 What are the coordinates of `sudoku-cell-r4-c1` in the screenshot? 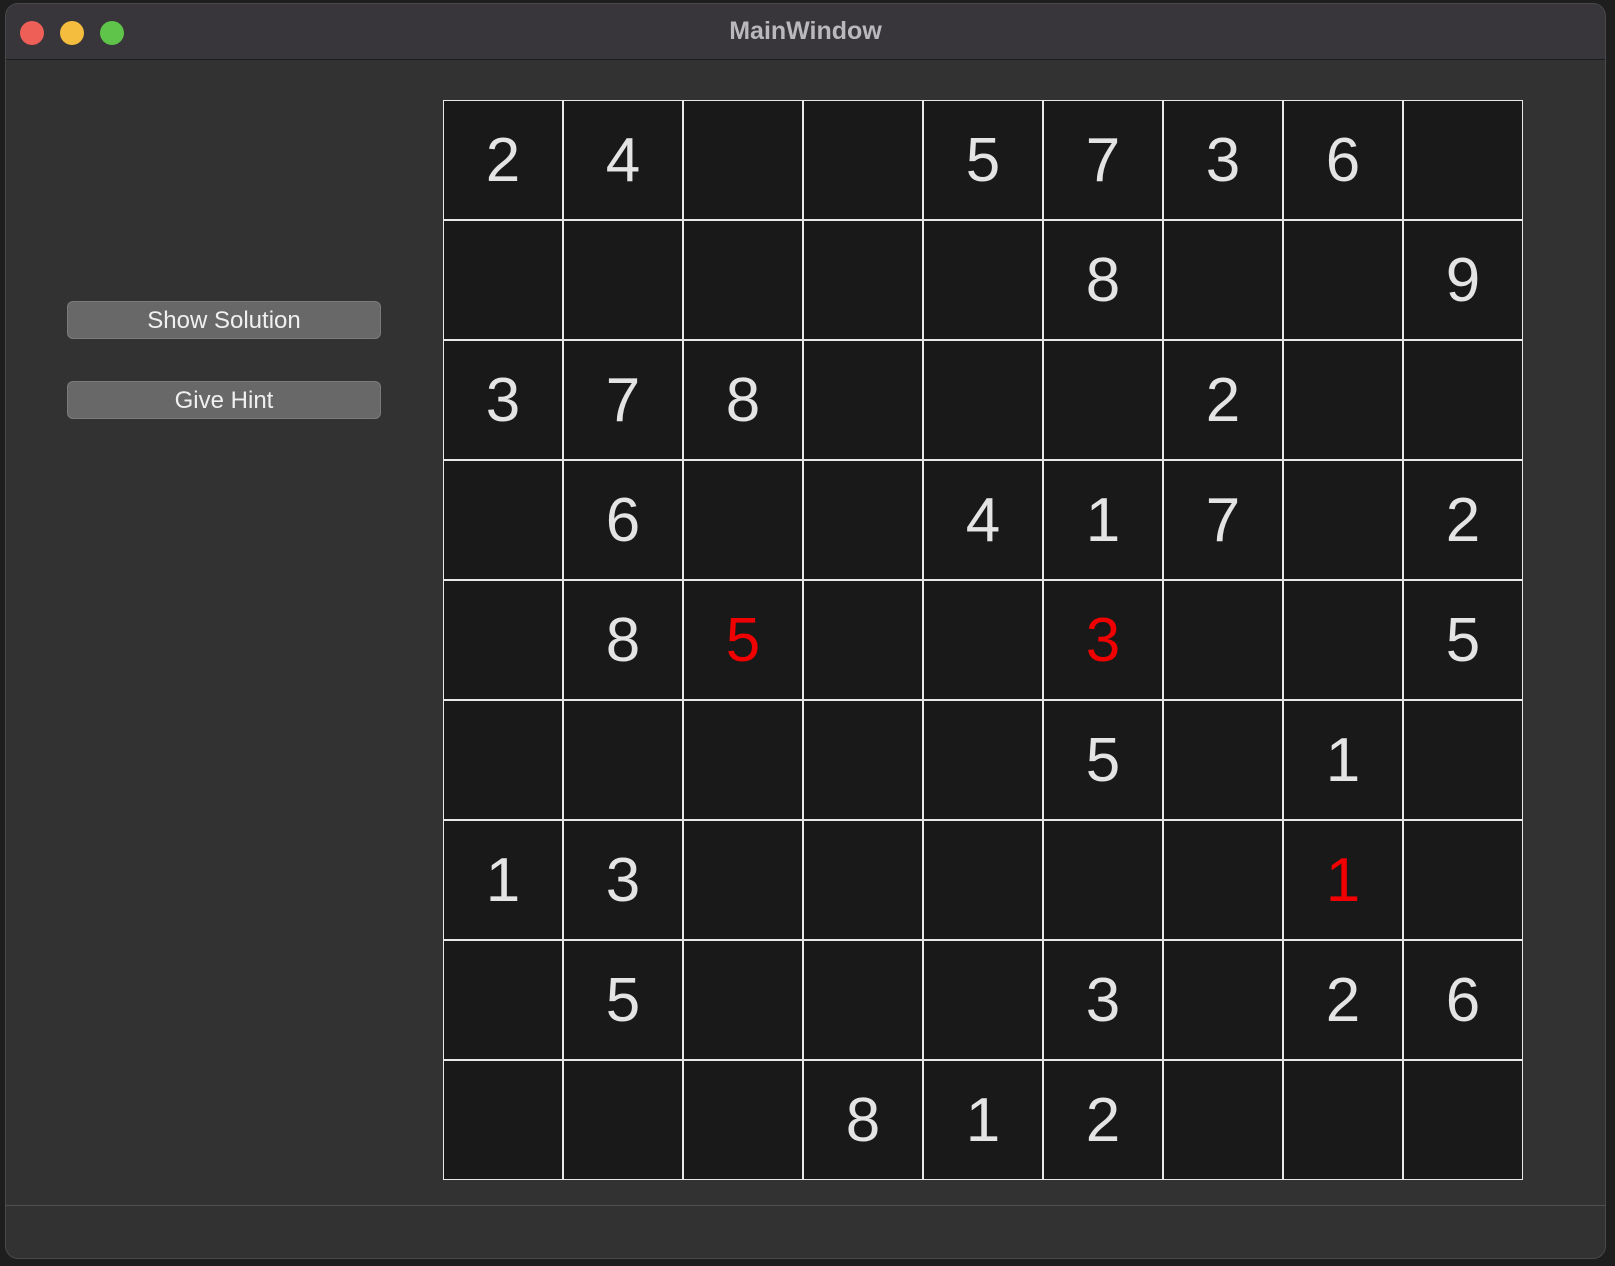 It's located at (503, 520).